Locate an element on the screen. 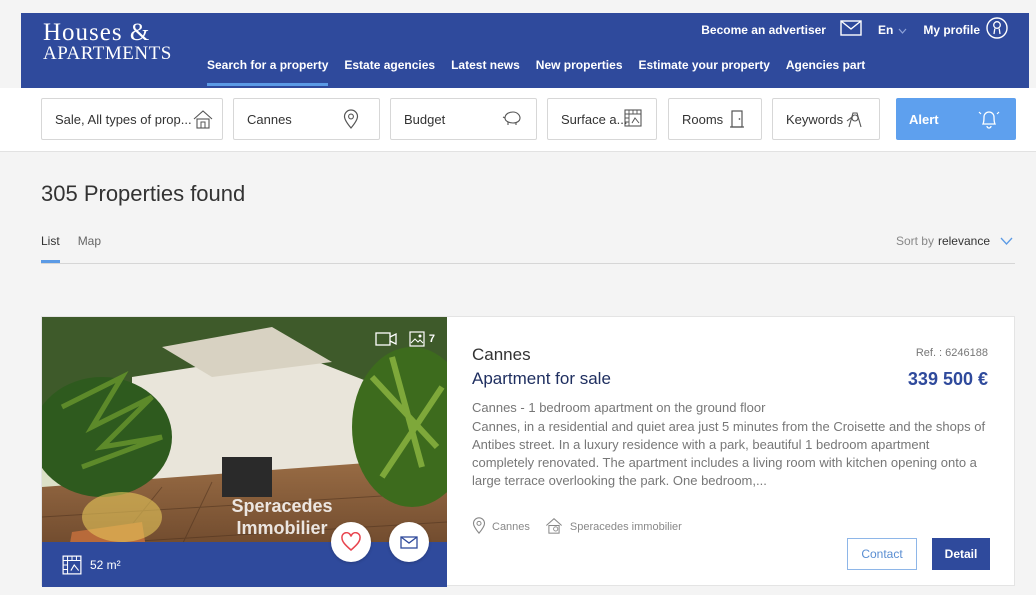 The width and height of the screenshot is (1036, 595). language-selector: En is located at coordinates (892, 30).